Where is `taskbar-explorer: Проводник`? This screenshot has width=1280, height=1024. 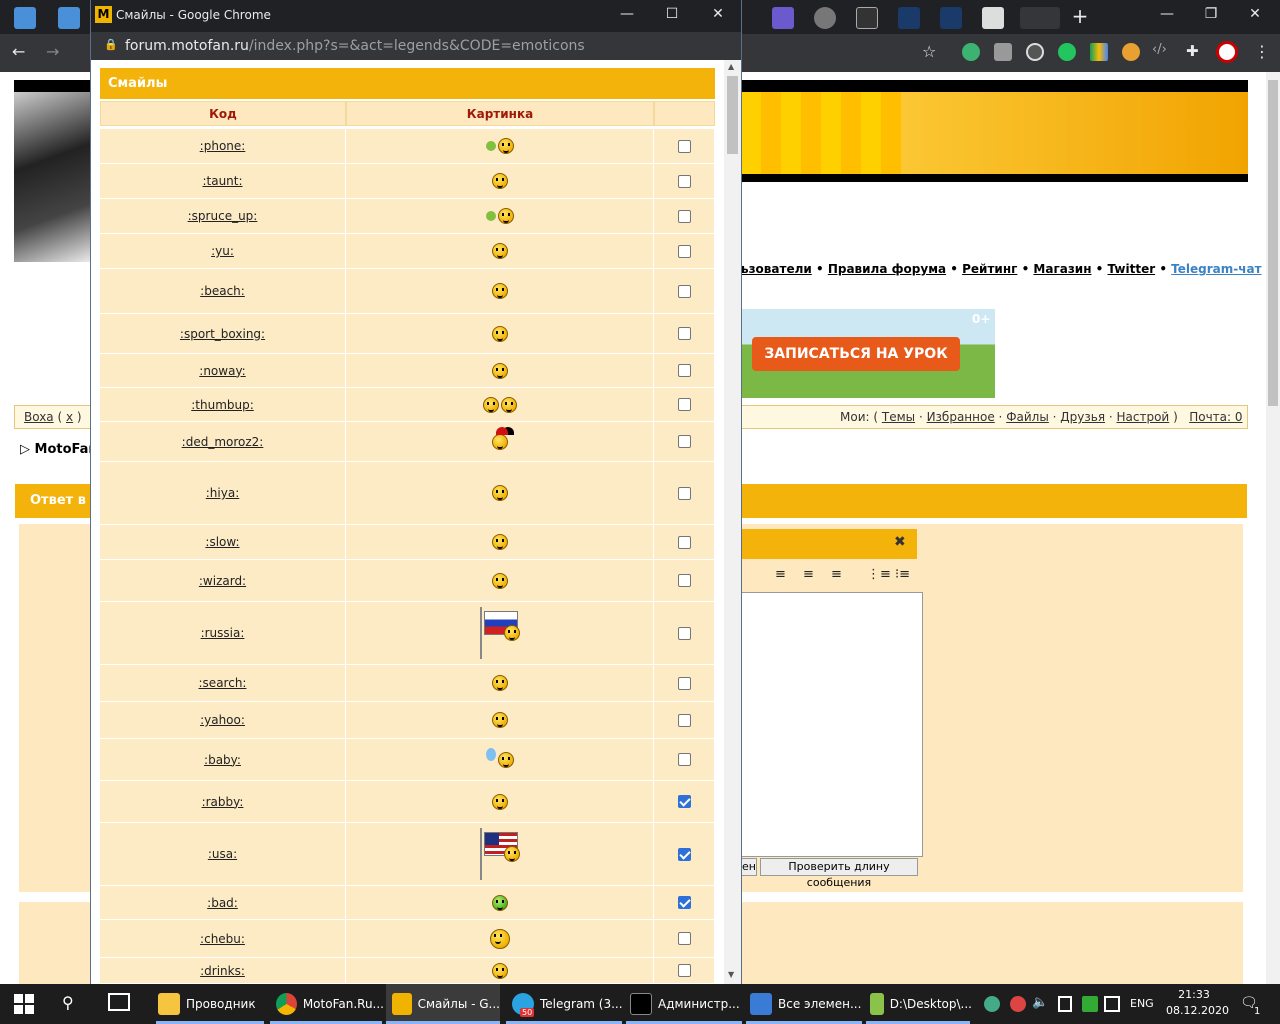 taskbar-explorer: Проводник is located at coordinates (209, 1004).